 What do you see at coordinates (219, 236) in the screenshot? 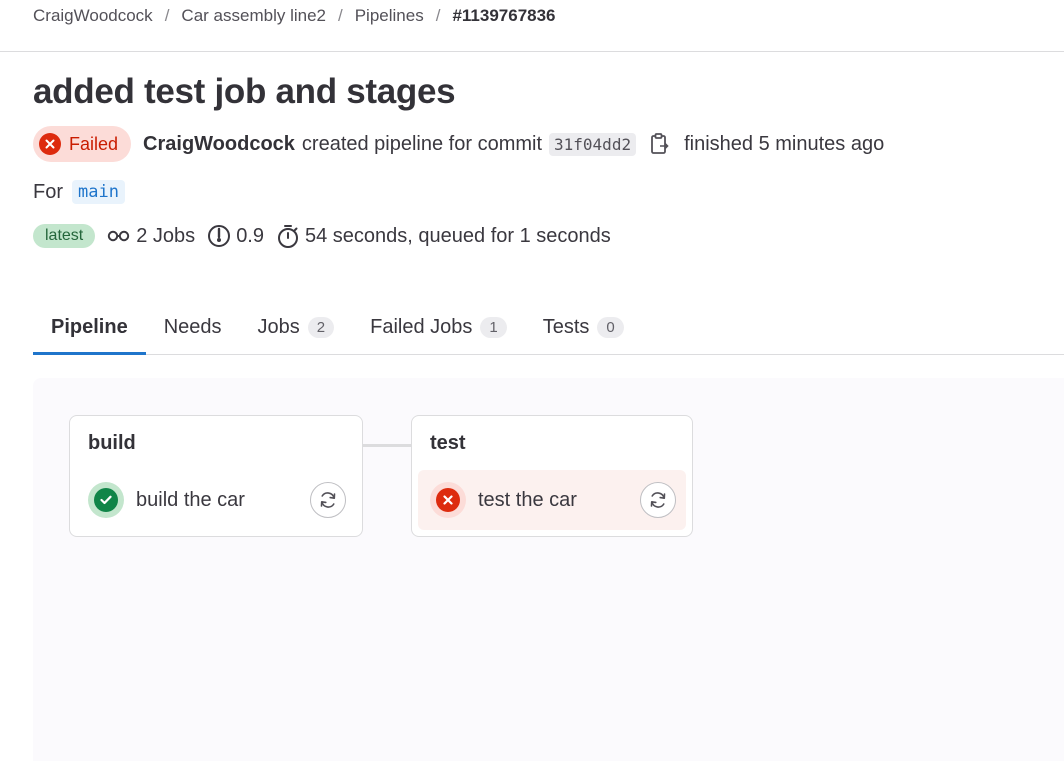
I see `gauge-icon` at bounding box center [219, 236].